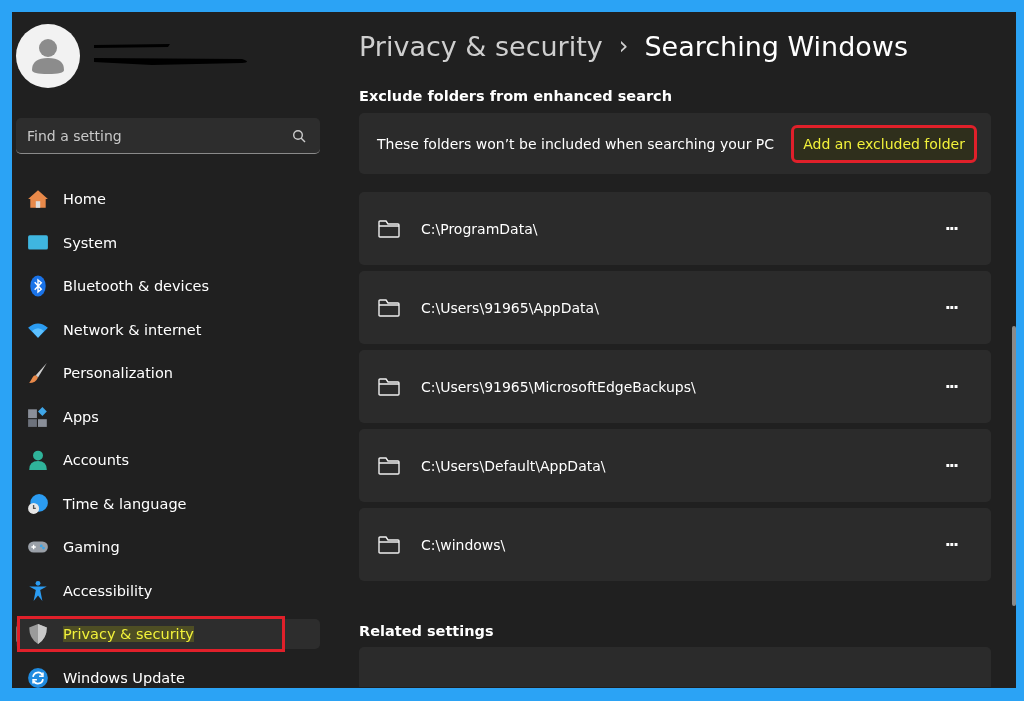 The width and height of the screenshot is (1024, 701). What do you see at coordinates (108, 590) in the screenshot?
I see `nav-label: Accessibility` at bounding box center [108, 590].